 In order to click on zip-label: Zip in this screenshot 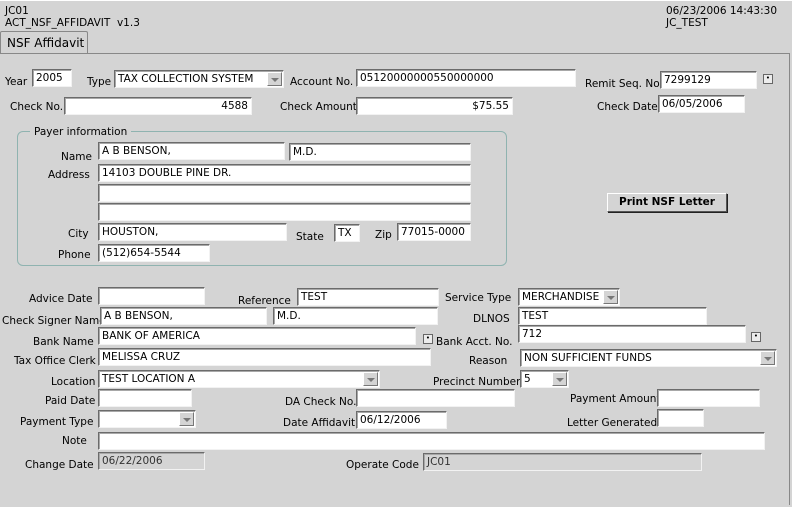, I will do `click(383, 235)`.